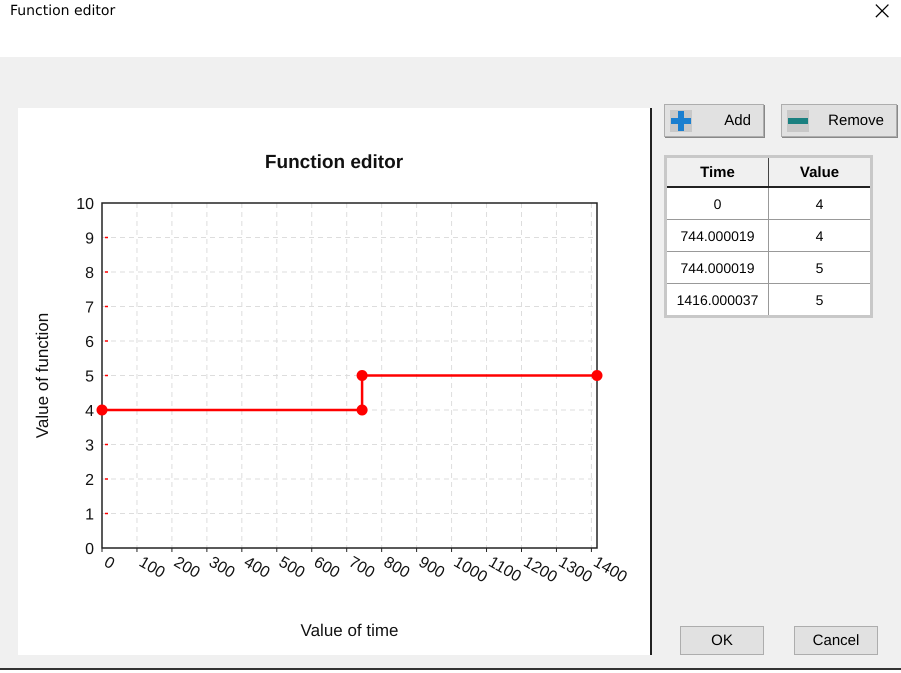 The height and width of the screenshot is (673, 901). Describe the element at coordinates (109, 563) in the screenshot. I see `x-tick-label: 0` at that location.